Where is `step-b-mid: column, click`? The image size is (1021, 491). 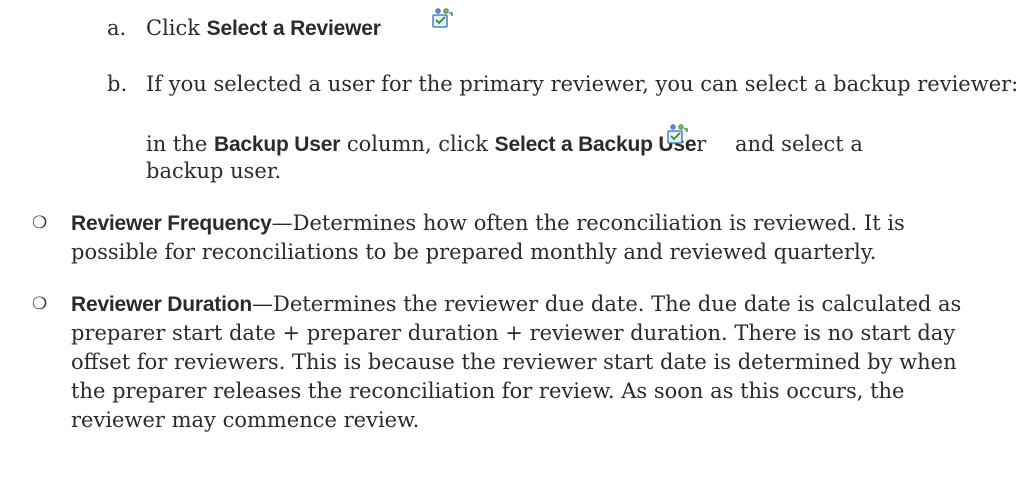 step-b-mid: column, click is located at coordinates (417, 144).